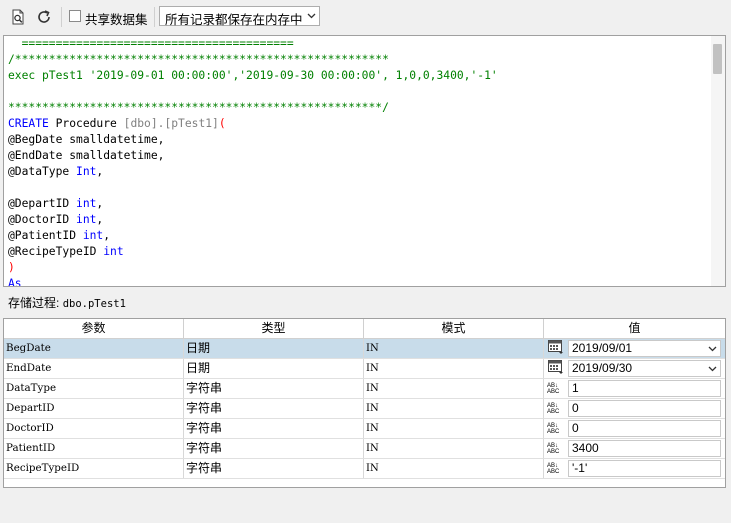  I want to click on table-row: DataType 字符串 IN AB↓ ABC 1, so click(364, 389).